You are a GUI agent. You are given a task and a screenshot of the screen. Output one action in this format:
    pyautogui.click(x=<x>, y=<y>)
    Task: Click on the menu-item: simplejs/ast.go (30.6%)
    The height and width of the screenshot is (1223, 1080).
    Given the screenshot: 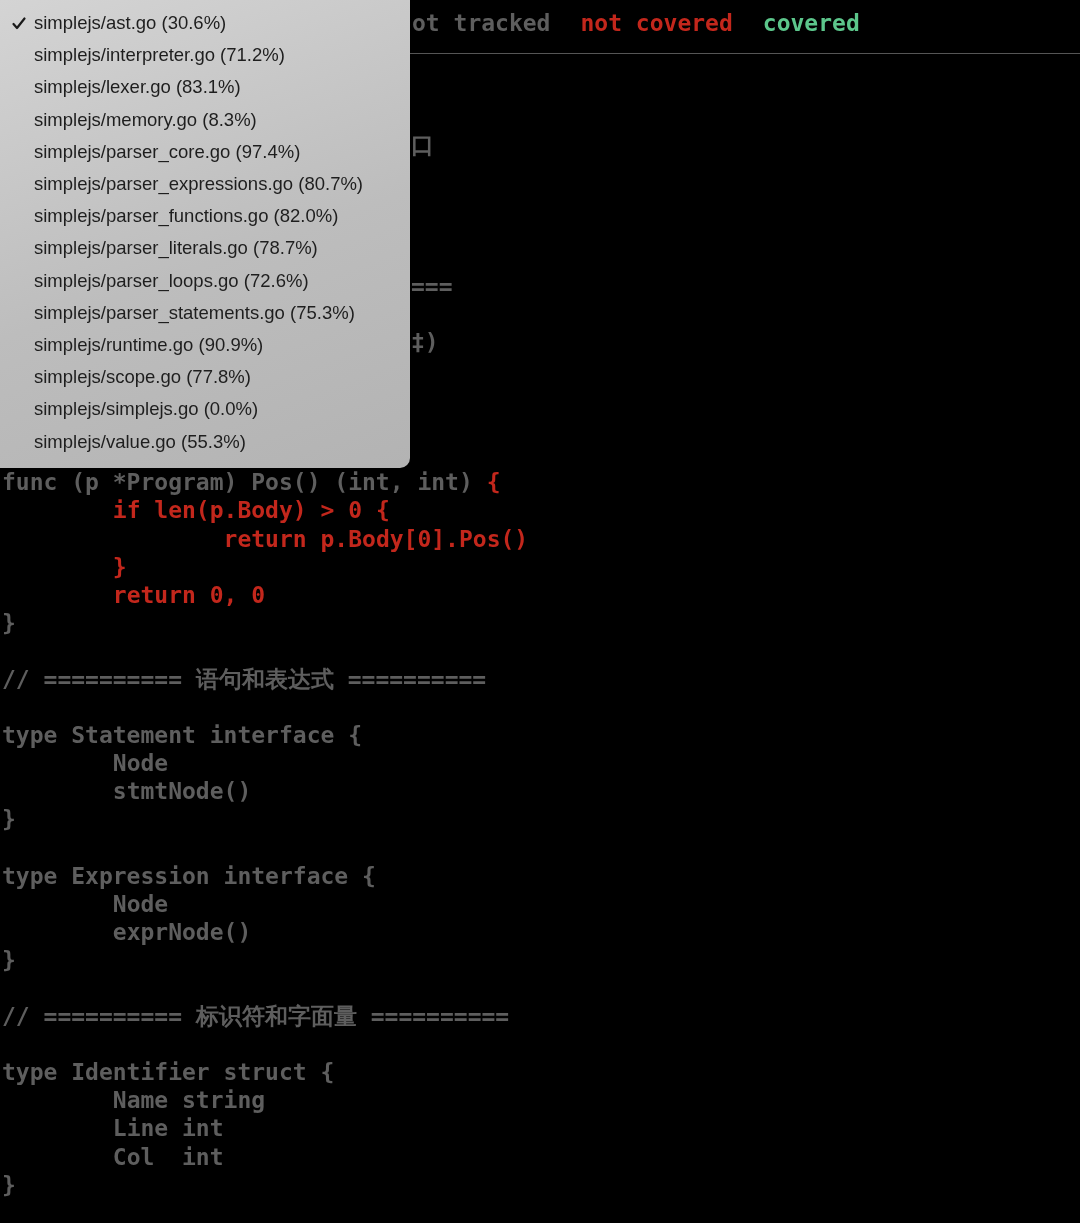 What is the action you would take?
    pyautogui.click(x=205, y=23)
    